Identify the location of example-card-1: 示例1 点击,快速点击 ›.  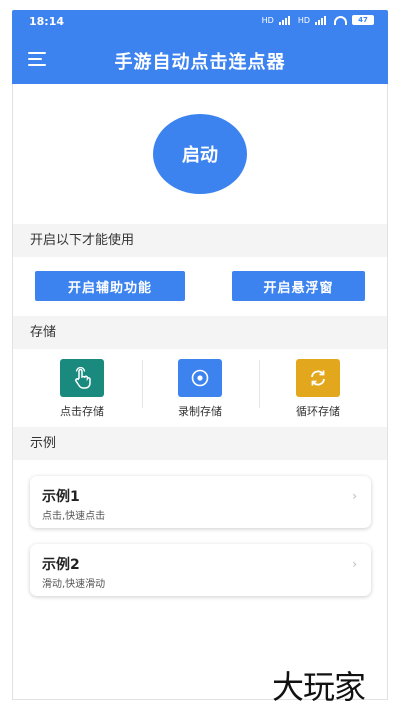
(200, 502).